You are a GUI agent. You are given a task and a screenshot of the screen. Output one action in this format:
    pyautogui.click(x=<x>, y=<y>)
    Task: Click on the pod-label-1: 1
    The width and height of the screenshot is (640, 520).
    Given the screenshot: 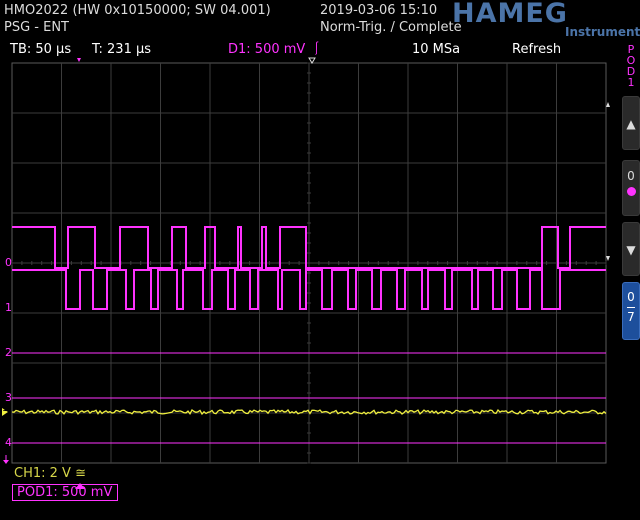 What is the action you would take?
    pyautogui.click(x=631, y=82)
    